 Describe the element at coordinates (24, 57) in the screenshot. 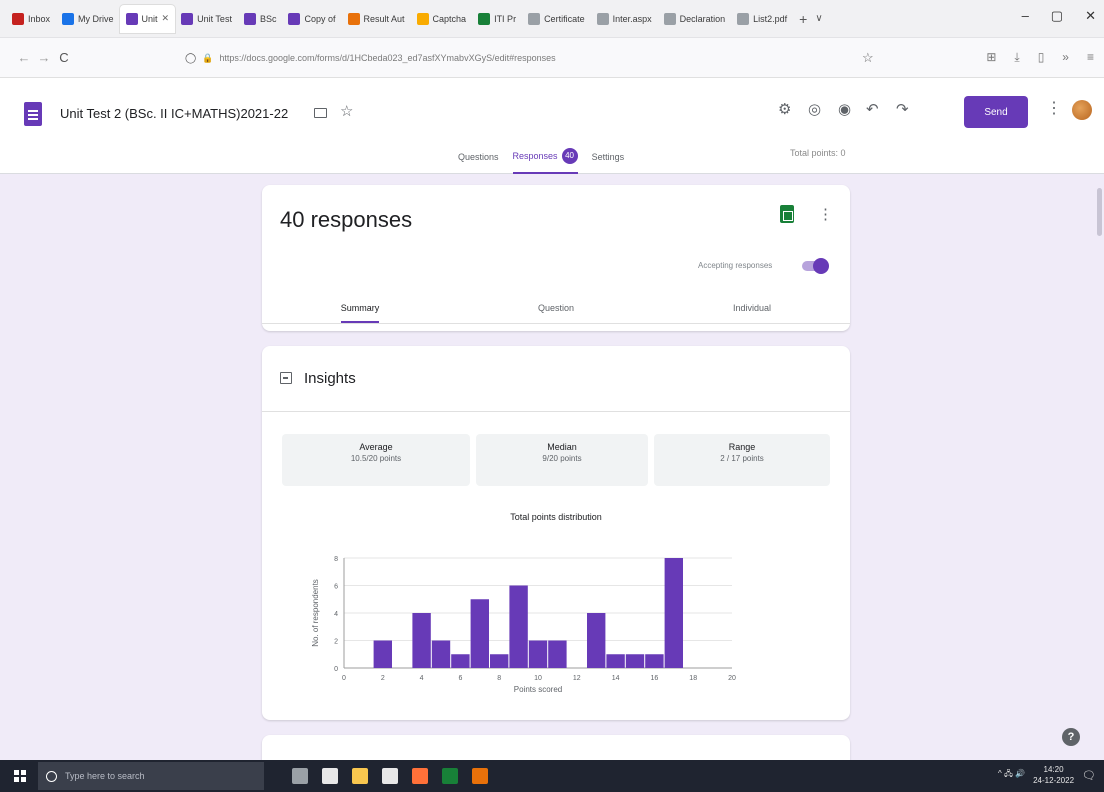

I see `back-button: ←` at that location.